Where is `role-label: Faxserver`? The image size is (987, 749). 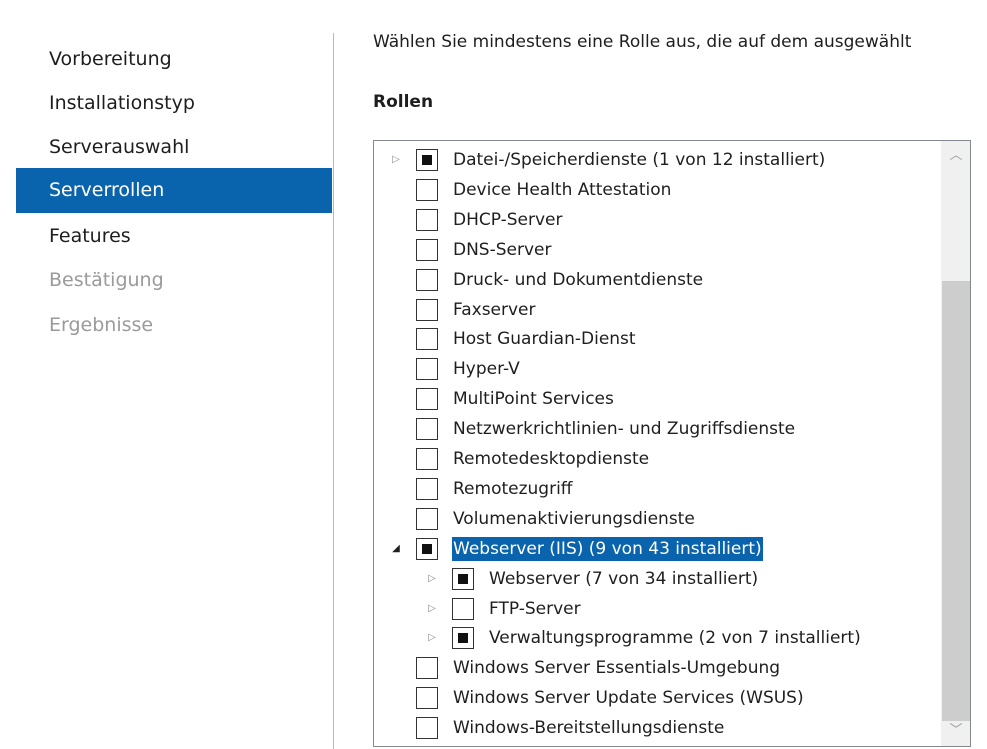
role-label: Faxserver is located at coordinates (494, 310).